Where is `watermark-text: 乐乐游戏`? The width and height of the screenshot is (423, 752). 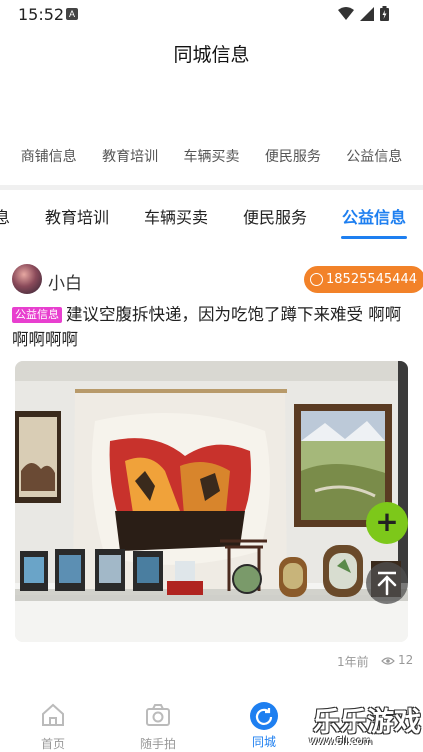 watermark-text: 乐乐游戏 is located at coordinates (367, 722).